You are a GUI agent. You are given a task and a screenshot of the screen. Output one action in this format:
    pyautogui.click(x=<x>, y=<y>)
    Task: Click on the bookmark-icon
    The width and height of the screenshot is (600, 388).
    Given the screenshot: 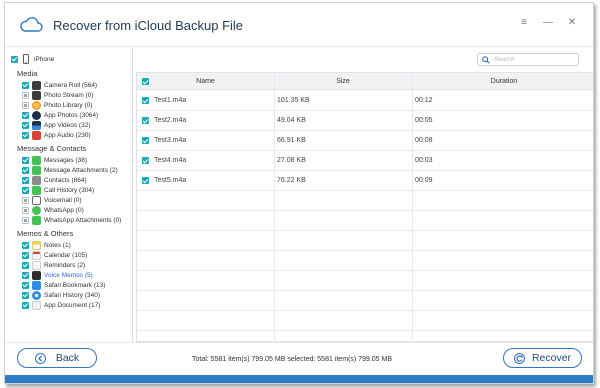 What is the action you would take?
    pyautogui.click(x=36, y=285)
    